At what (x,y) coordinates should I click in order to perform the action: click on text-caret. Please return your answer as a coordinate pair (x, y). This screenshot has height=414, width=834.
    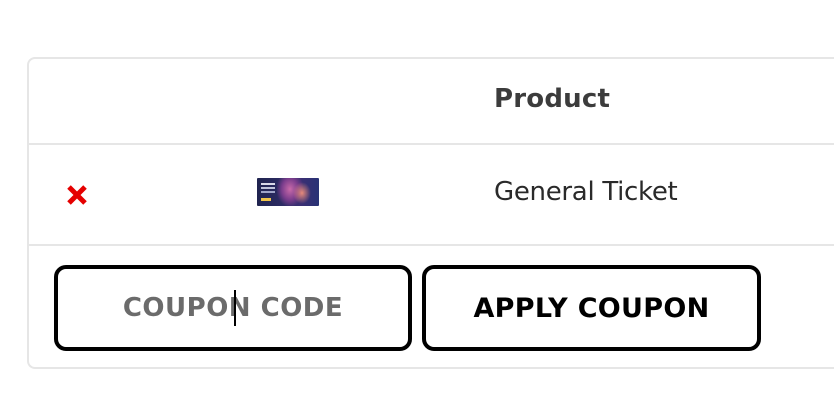
    Looking at the image, I should click on (235, 308).